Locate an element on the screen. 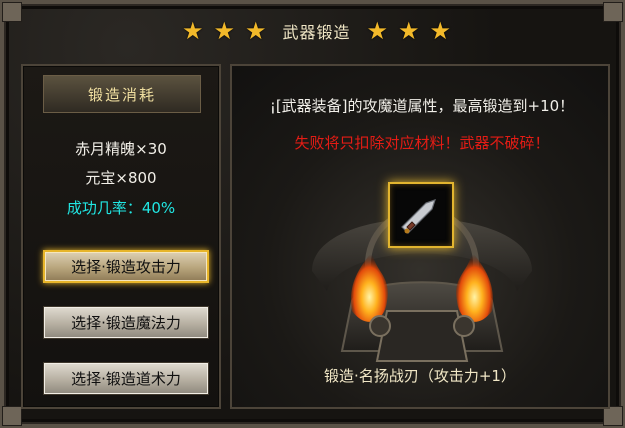 This screenshot has width=625, height=428. cost-material: 赤月精魄×30 is located at coordinates (121, 149).